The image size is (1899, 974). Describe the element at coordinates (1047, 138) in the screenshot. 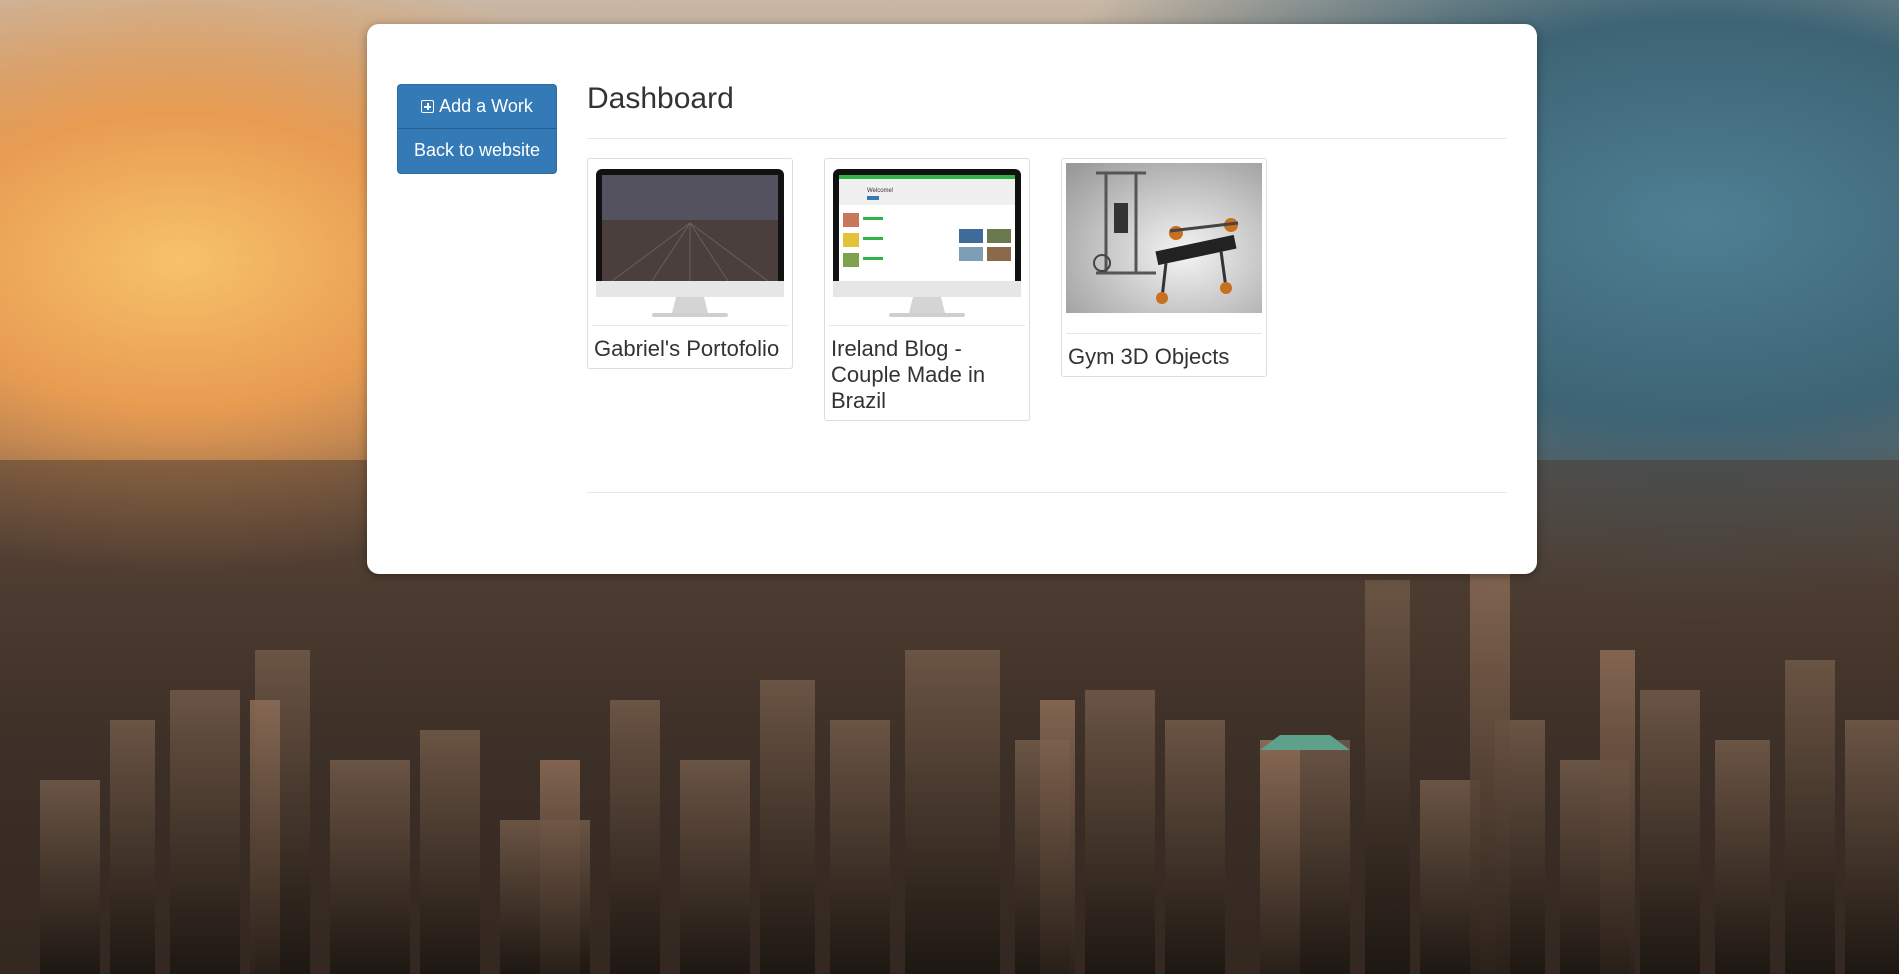

I see `title-divider` at that location.